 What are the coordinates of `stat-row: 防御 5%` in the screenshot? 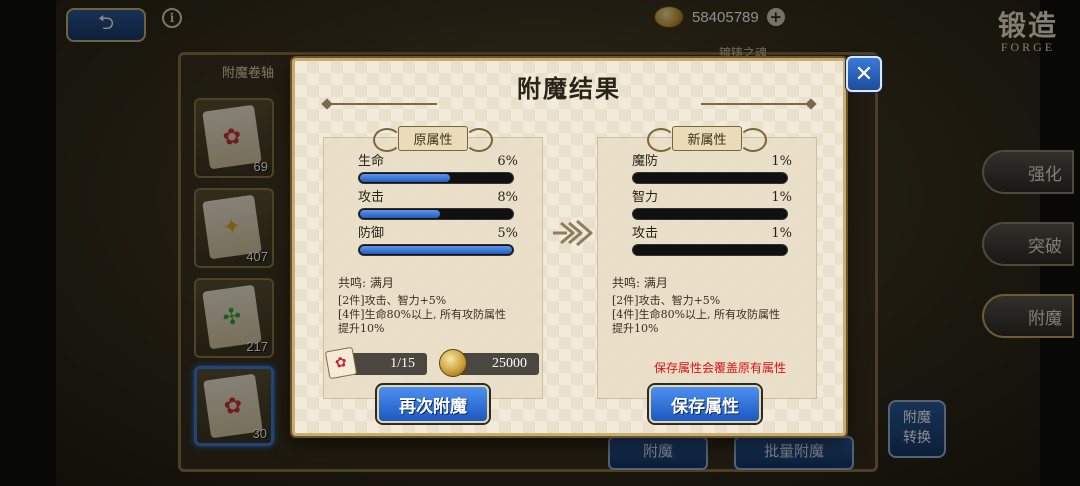 It's located at (438, 241).